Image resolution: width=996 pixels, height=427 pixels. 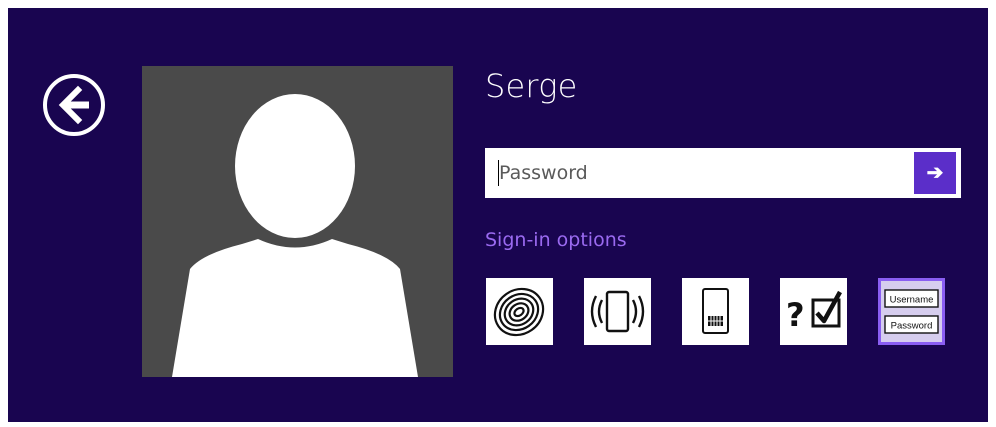 I want to click on arrow-right-icon: ➔, so click(x=935, y=173).